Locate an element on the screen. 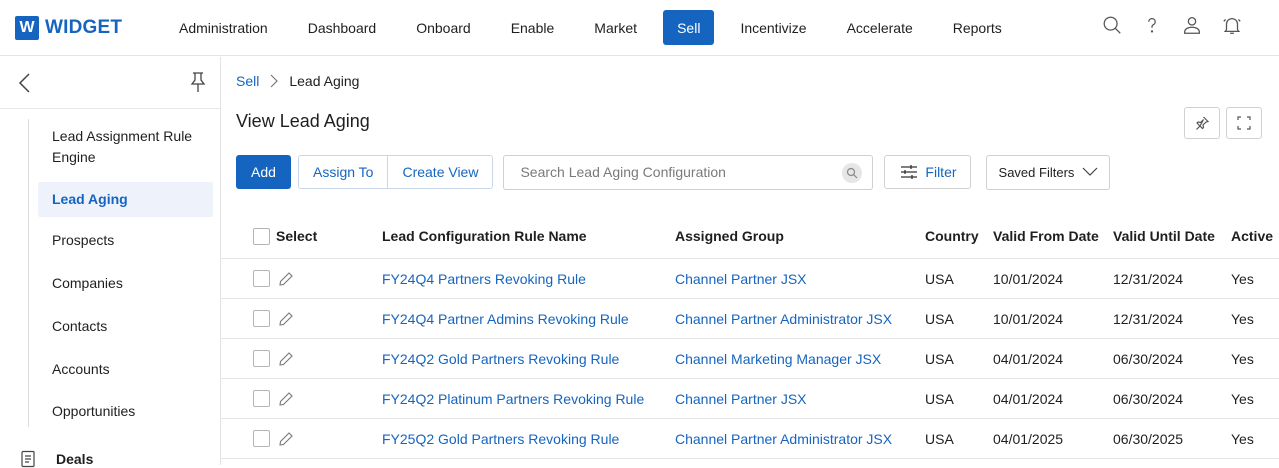 The image size is (1279, 468). nav-item-onboard: Onboard is located at coordinates (443, 27).